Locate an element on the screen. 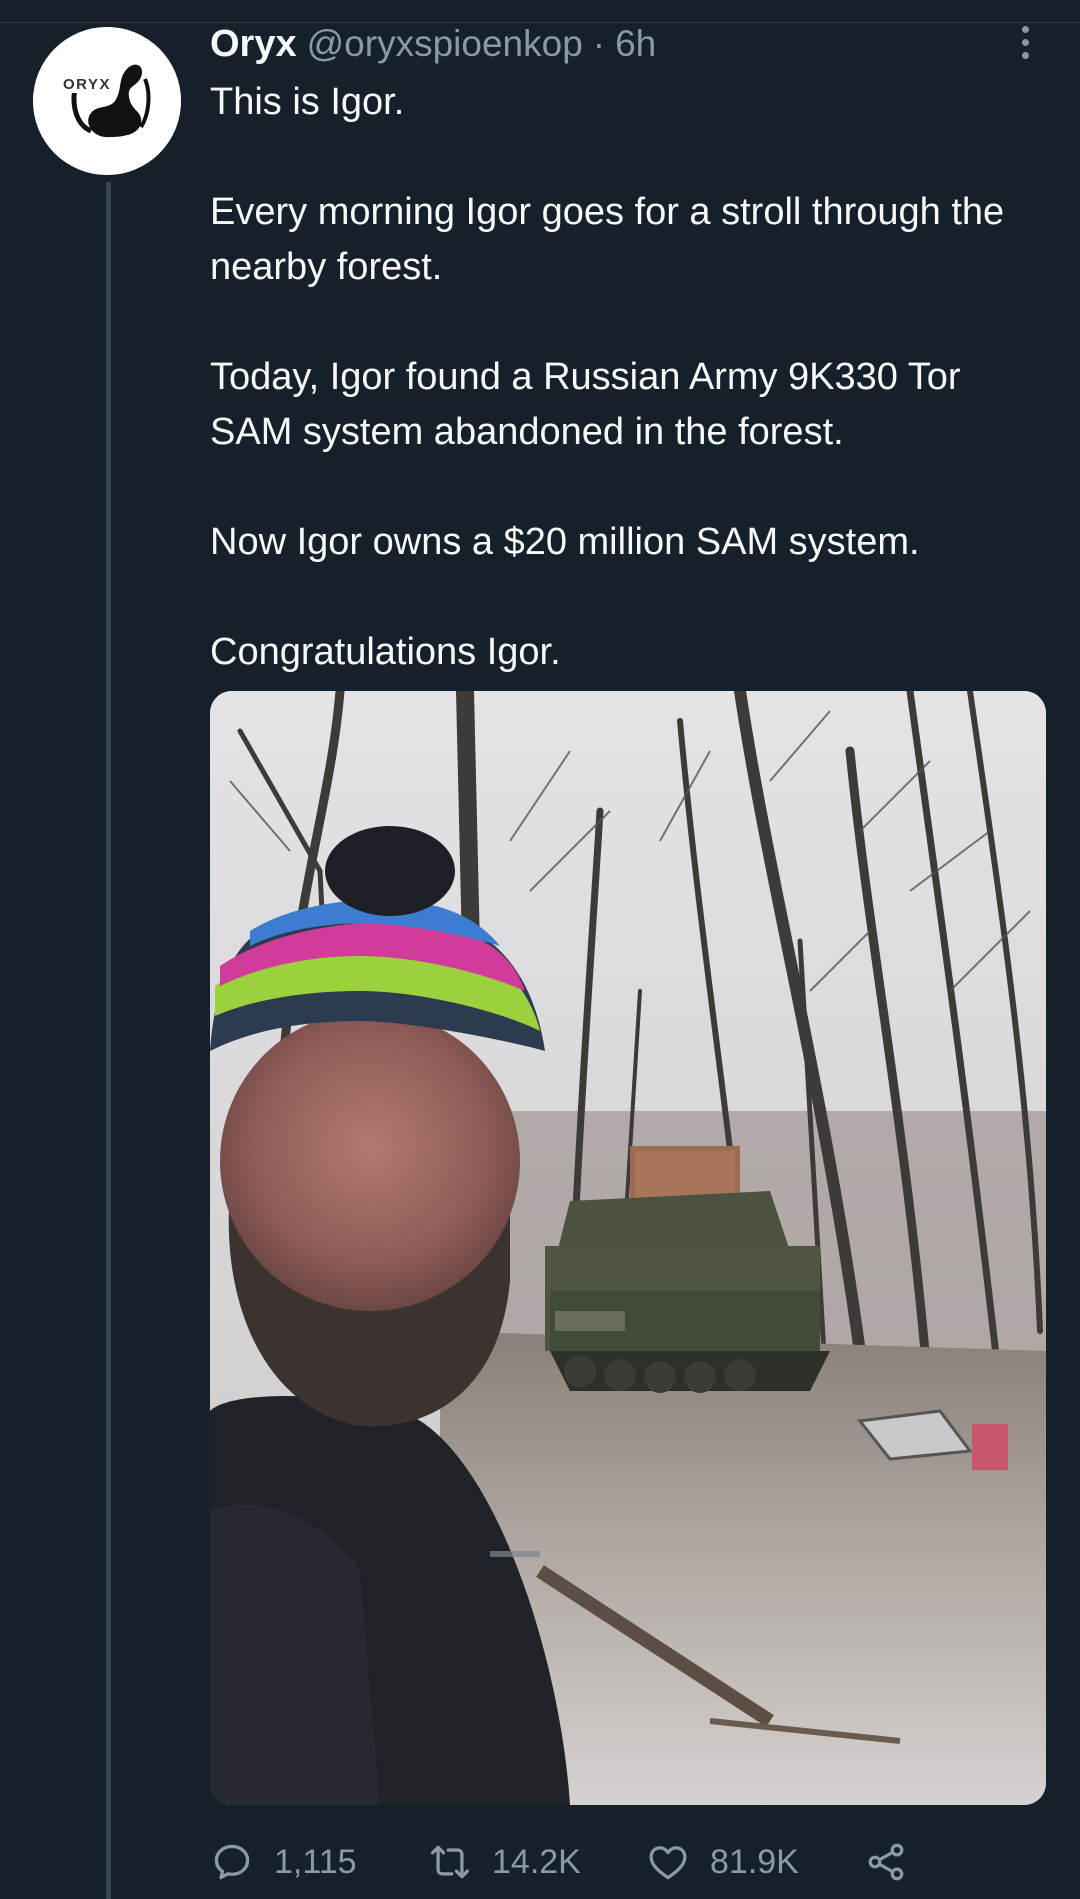 Image resolution: width=1080 pixels, height=1899 pixels. heart-icon is located at coordinates (668, 1863).